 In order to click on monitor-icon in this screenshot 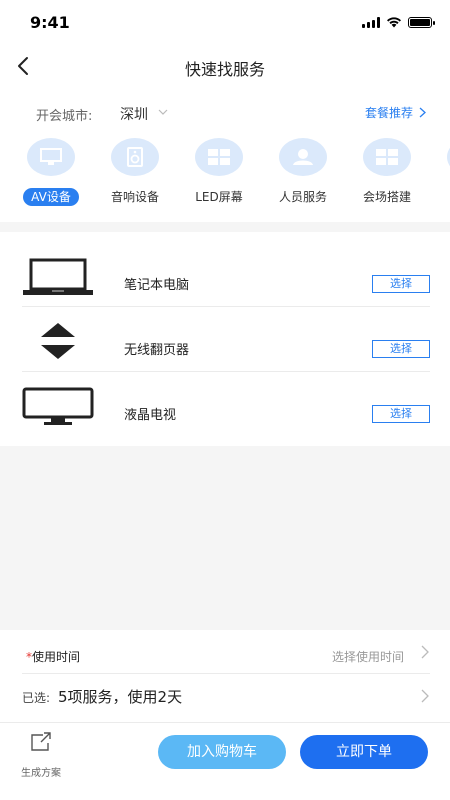, I will do `click(51, 156)`.